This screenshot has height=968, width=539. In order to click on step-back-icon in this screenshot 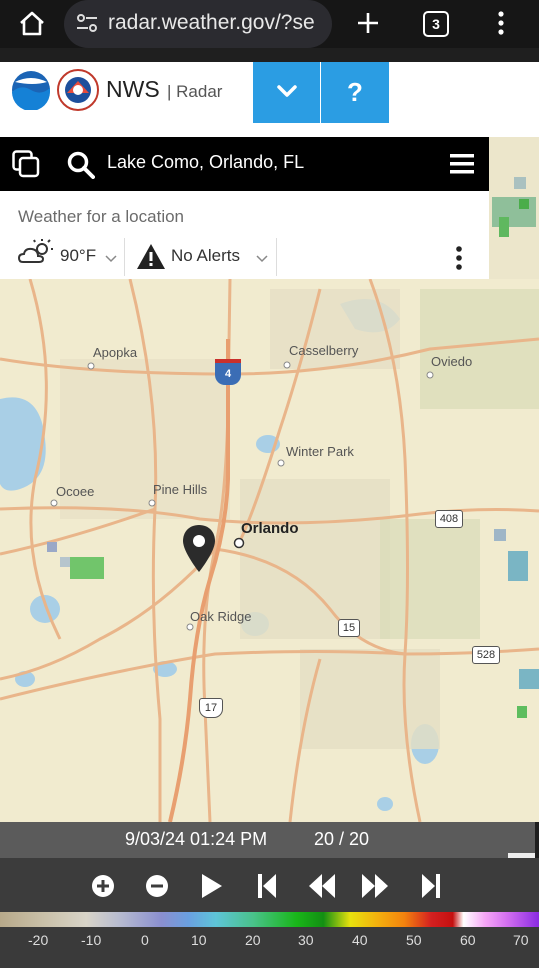, I will do `click(322, 886)`.